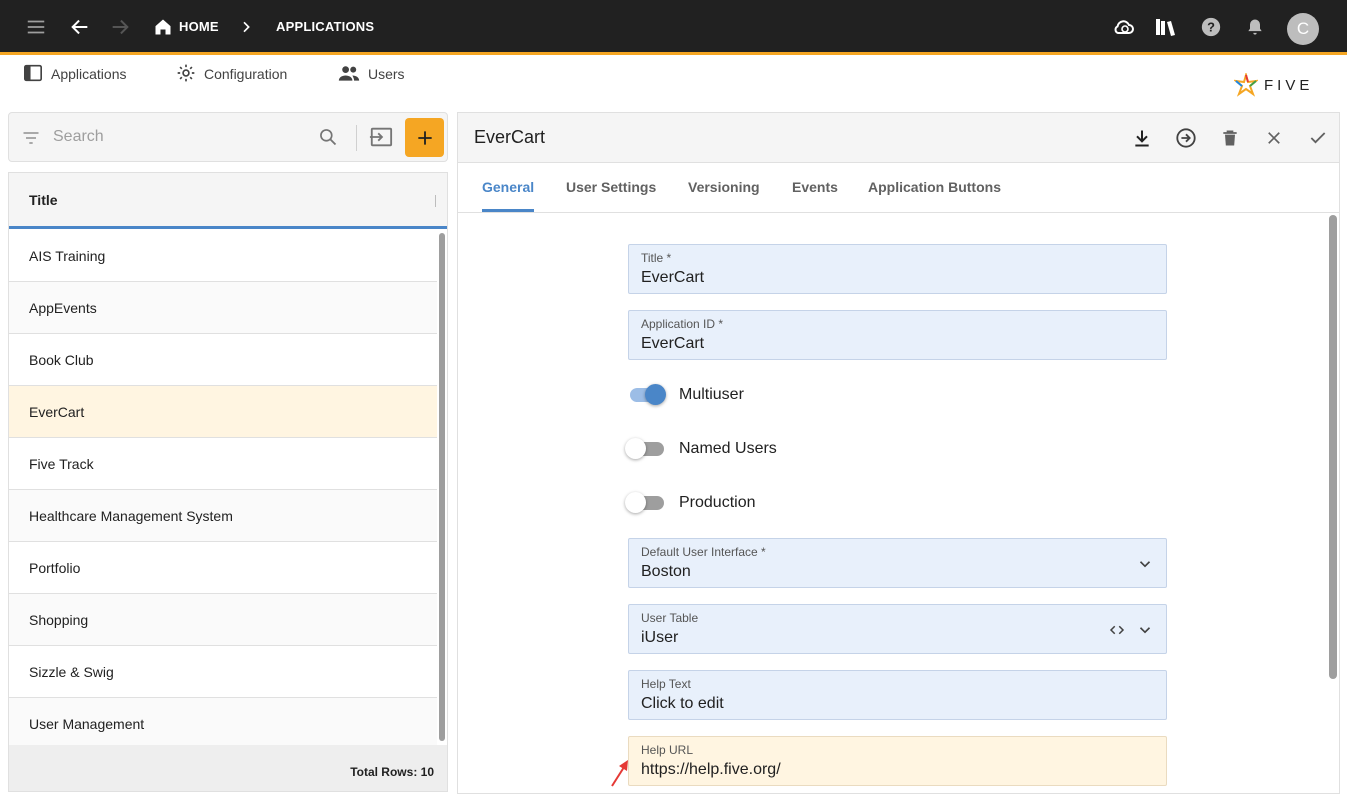  What do you see at coordinates (33, 74) in the screenshot?
I see `window-icon` at bounding box center [33, 74].